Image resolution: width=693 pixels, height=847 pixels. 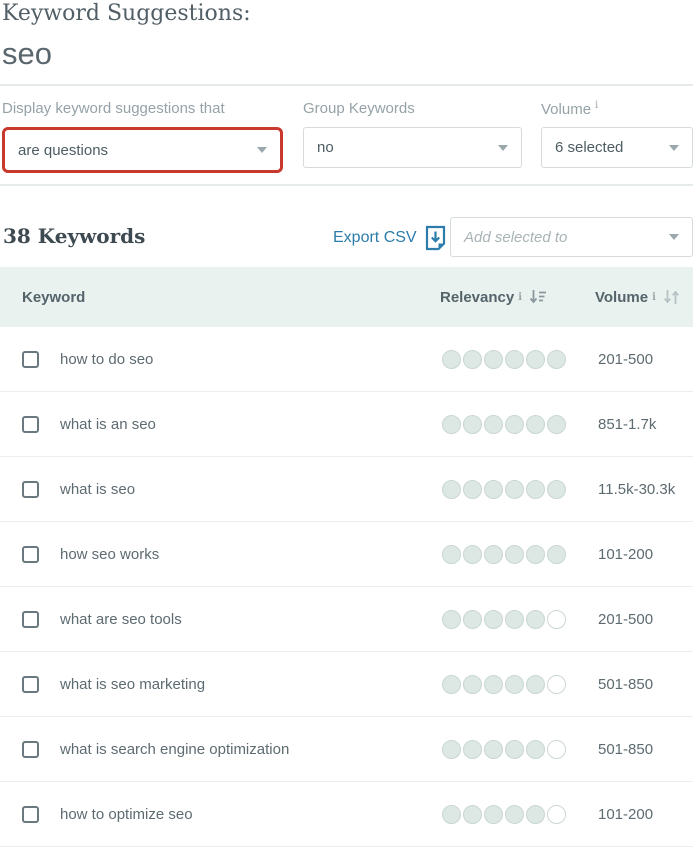 What do you see at coordinates (220, 684) in the screenshot?
I see `keyword-cell: what is seo marketing` at bounding box center [220, 684].